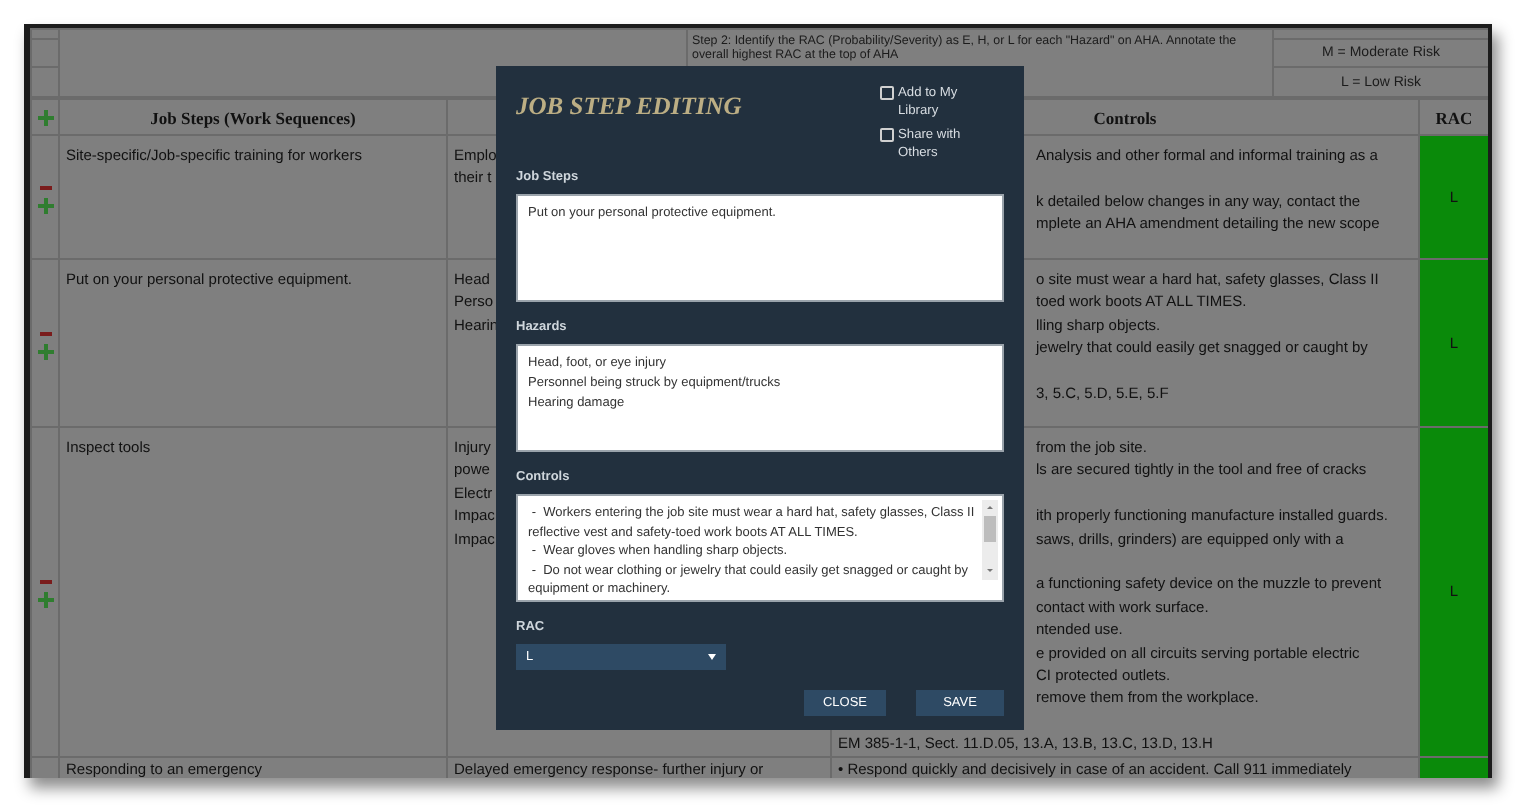  I want to click on column-header: Controls, so click(1125, 117).